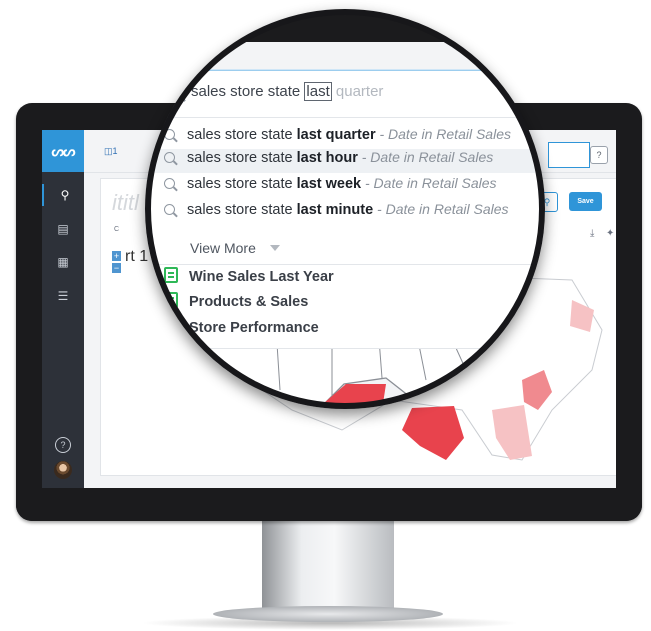 The height and width of the screenshot is (631, 651). I want to click on pinboard-item: Products & Sales, so click(236, 303).